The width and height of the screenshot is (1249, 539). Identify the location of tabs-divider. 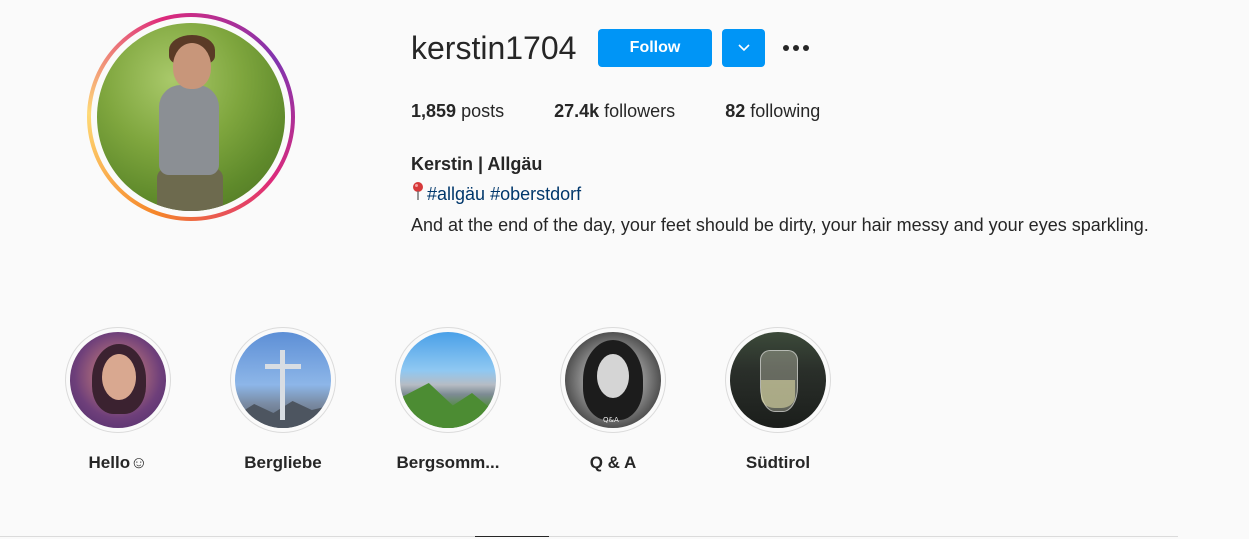
(589, 536).